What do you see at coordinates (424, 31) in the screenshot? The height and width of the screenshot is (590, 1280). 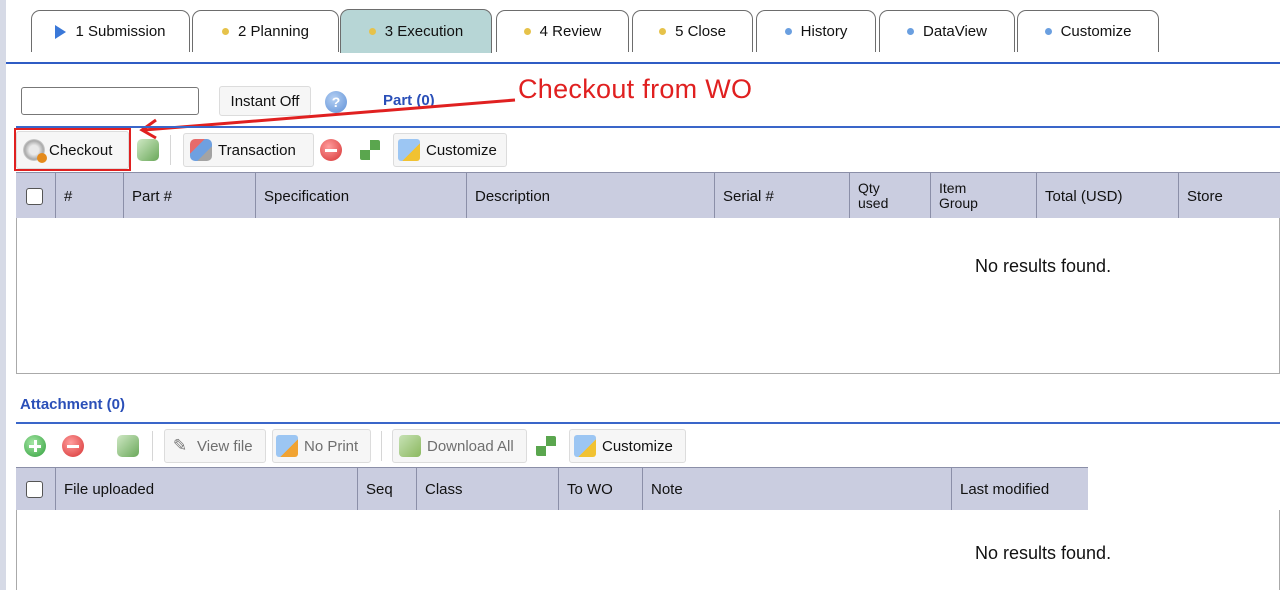 I see `tab-label: 3 Execution` at bounding box center [424, 31].